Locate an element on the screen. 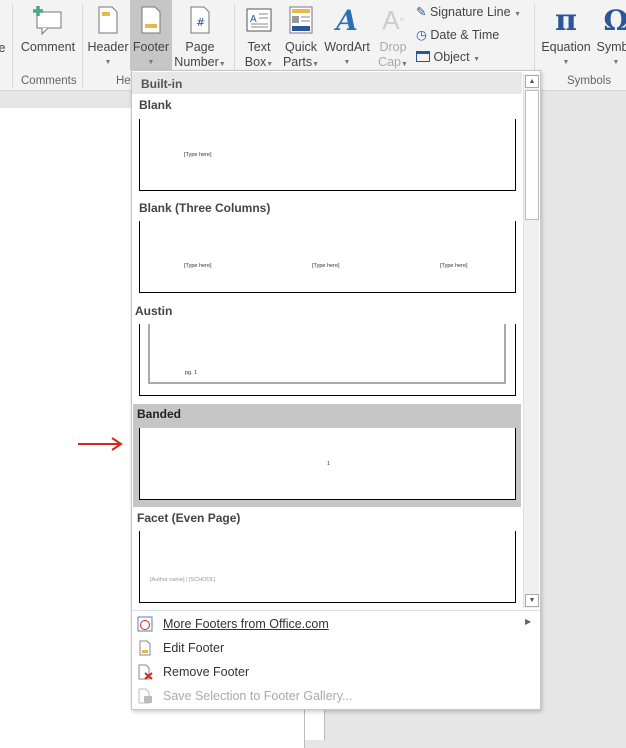  page-number-icon: # is located at coordinates (200, 20).